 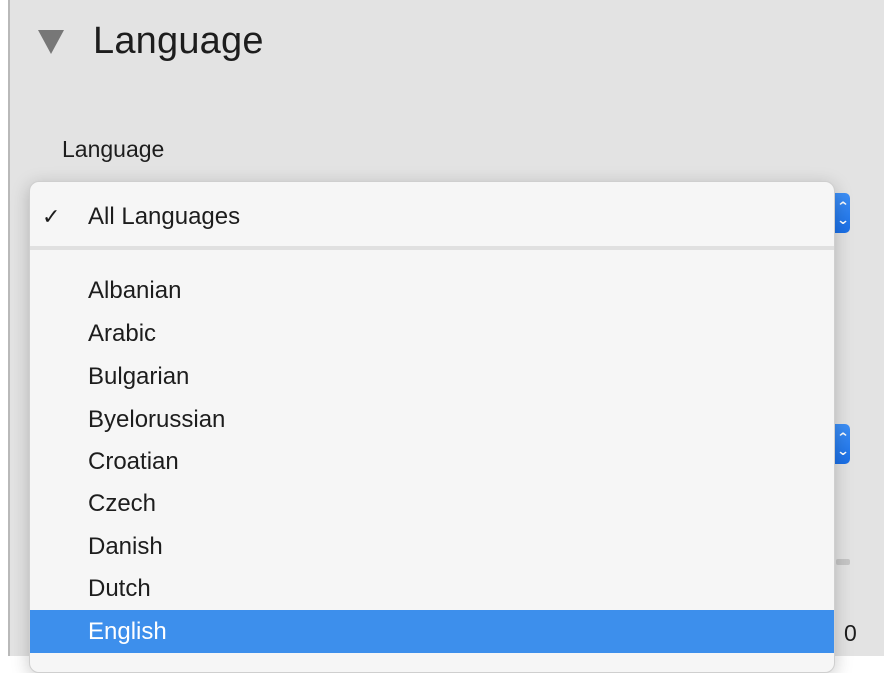 I want to click on menu-item-label: Dutch, so click(x=119, y=588).